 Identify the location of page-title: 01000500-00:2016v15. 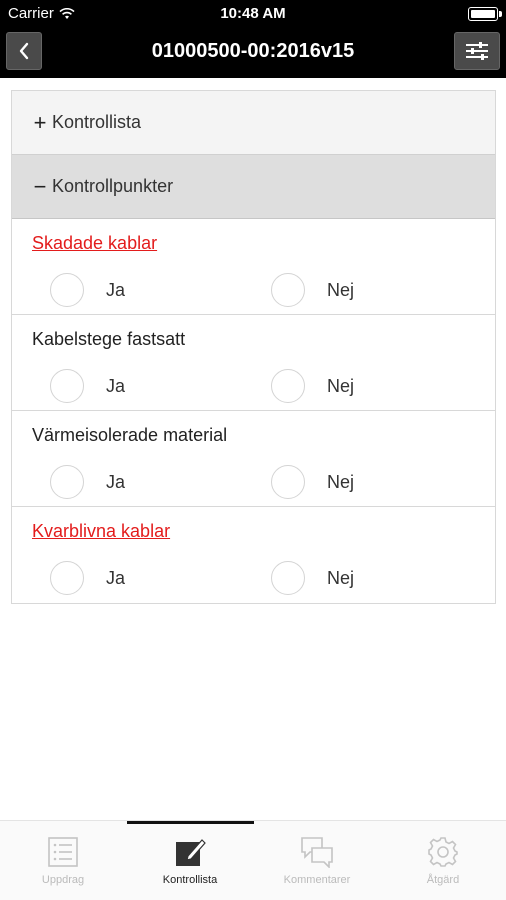
(253, 51).